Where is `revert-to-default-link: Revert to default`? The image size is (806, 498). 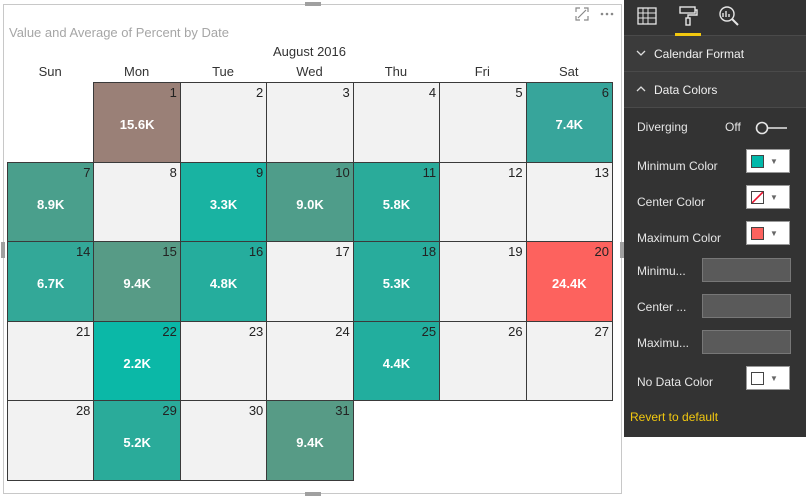
revert-to-default-link: Revert to default is located at coordinates (674, 417).